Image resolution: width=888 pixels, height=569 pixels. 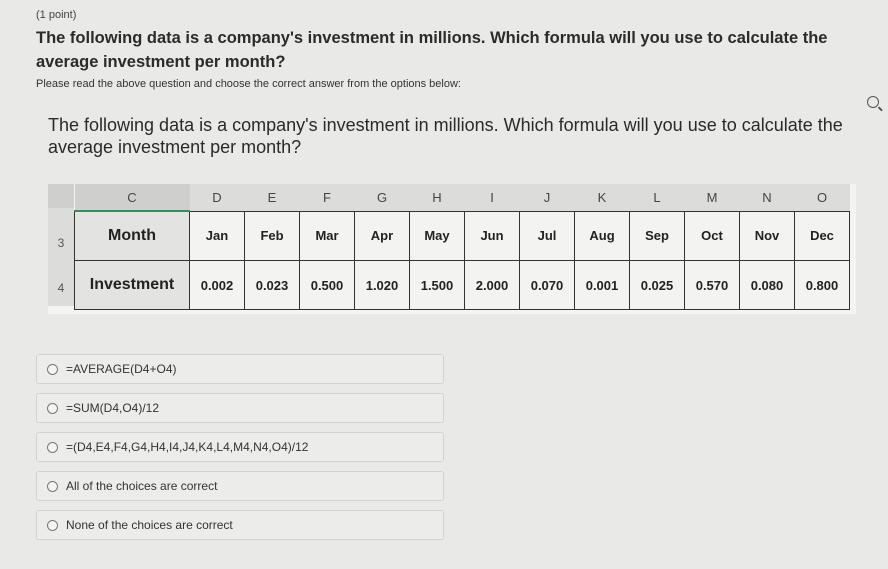 I want to click on column-header-j: J, so click(x=547, y=197).